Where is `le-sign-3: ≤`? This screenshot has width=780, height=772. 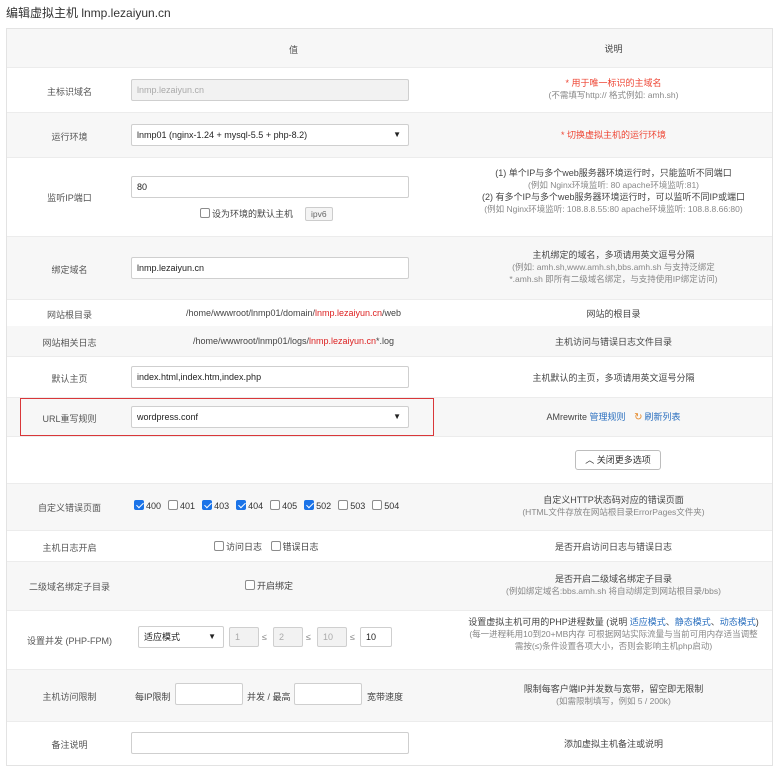
le-sign-3: ≤ is located at coordinates (352, 637).